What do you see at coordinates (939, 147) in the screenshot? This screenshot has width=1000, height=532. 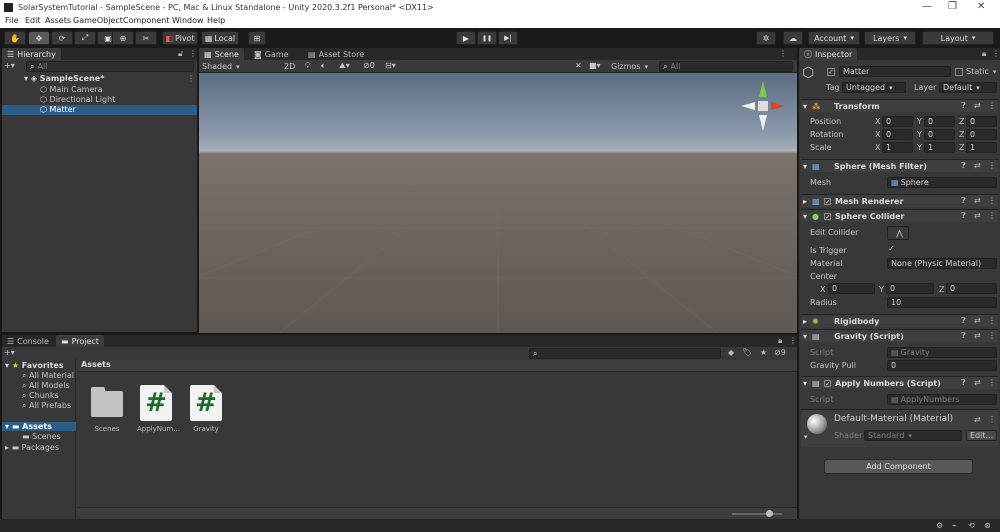 I see `scale-y-field: 1` at bounding box center [939, 147].